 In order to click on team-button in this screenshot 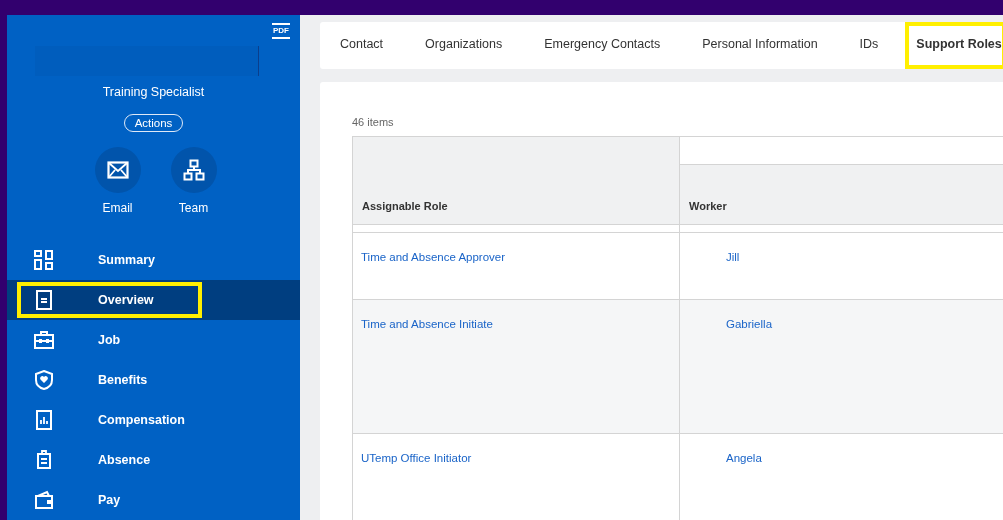, I will do `click(193, 170)`.